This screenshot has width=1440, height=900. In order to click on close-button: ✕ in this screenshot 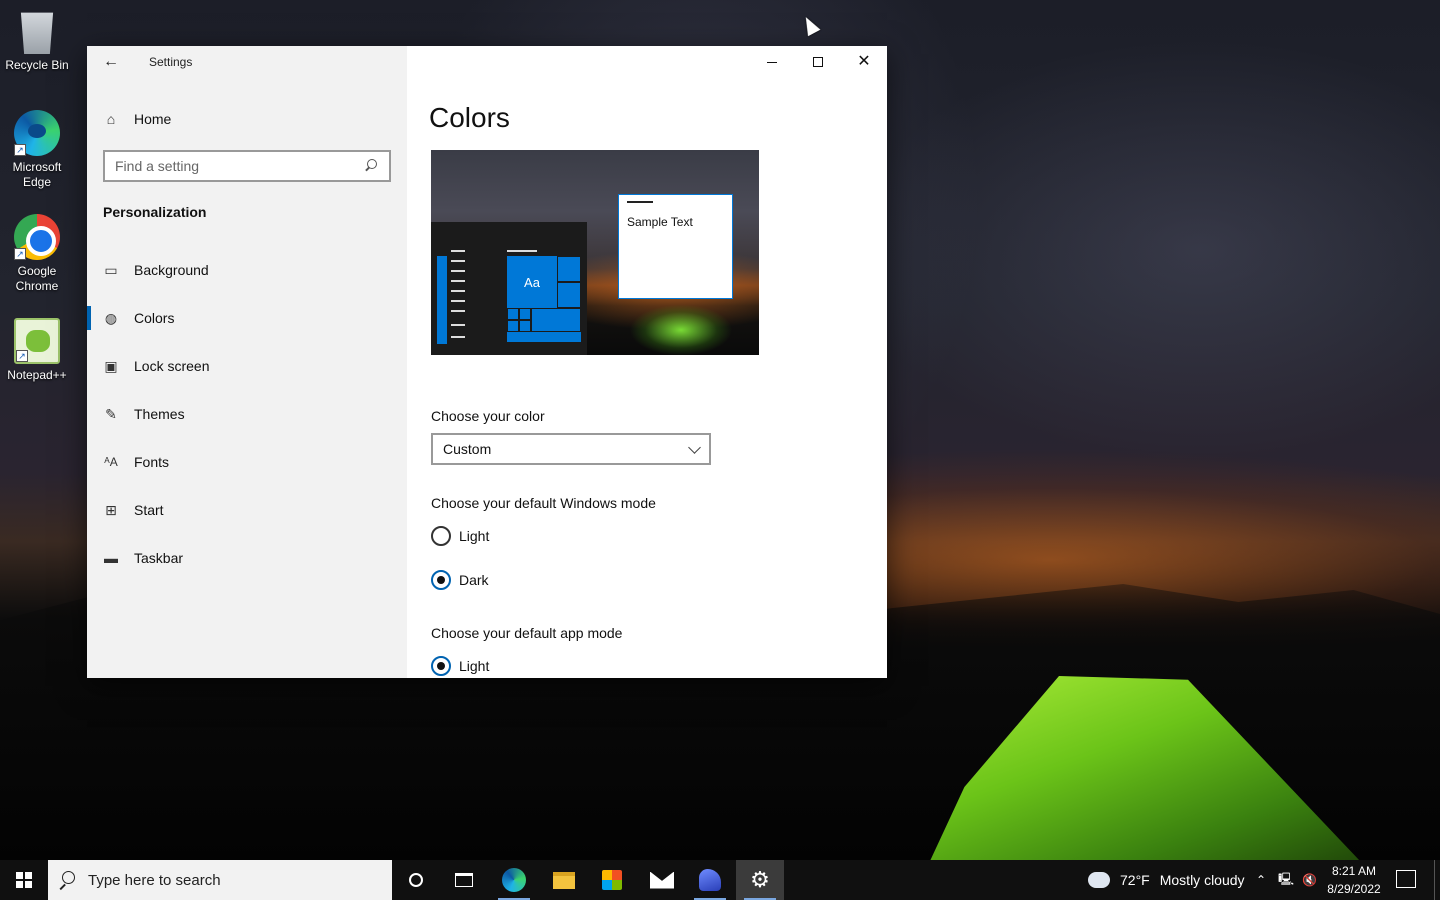, I will do `click(864, 62)`.